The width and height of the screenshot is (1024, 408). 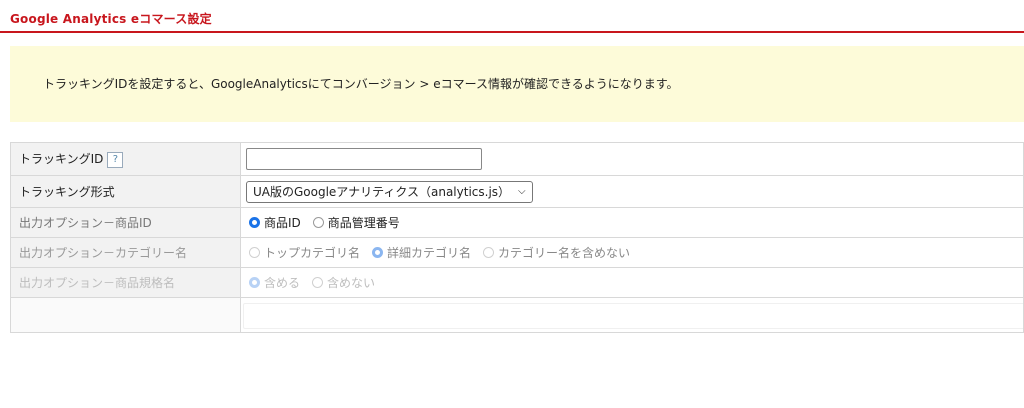 I want to click on radio-label: 商品ID, so click(x=282, y=223).